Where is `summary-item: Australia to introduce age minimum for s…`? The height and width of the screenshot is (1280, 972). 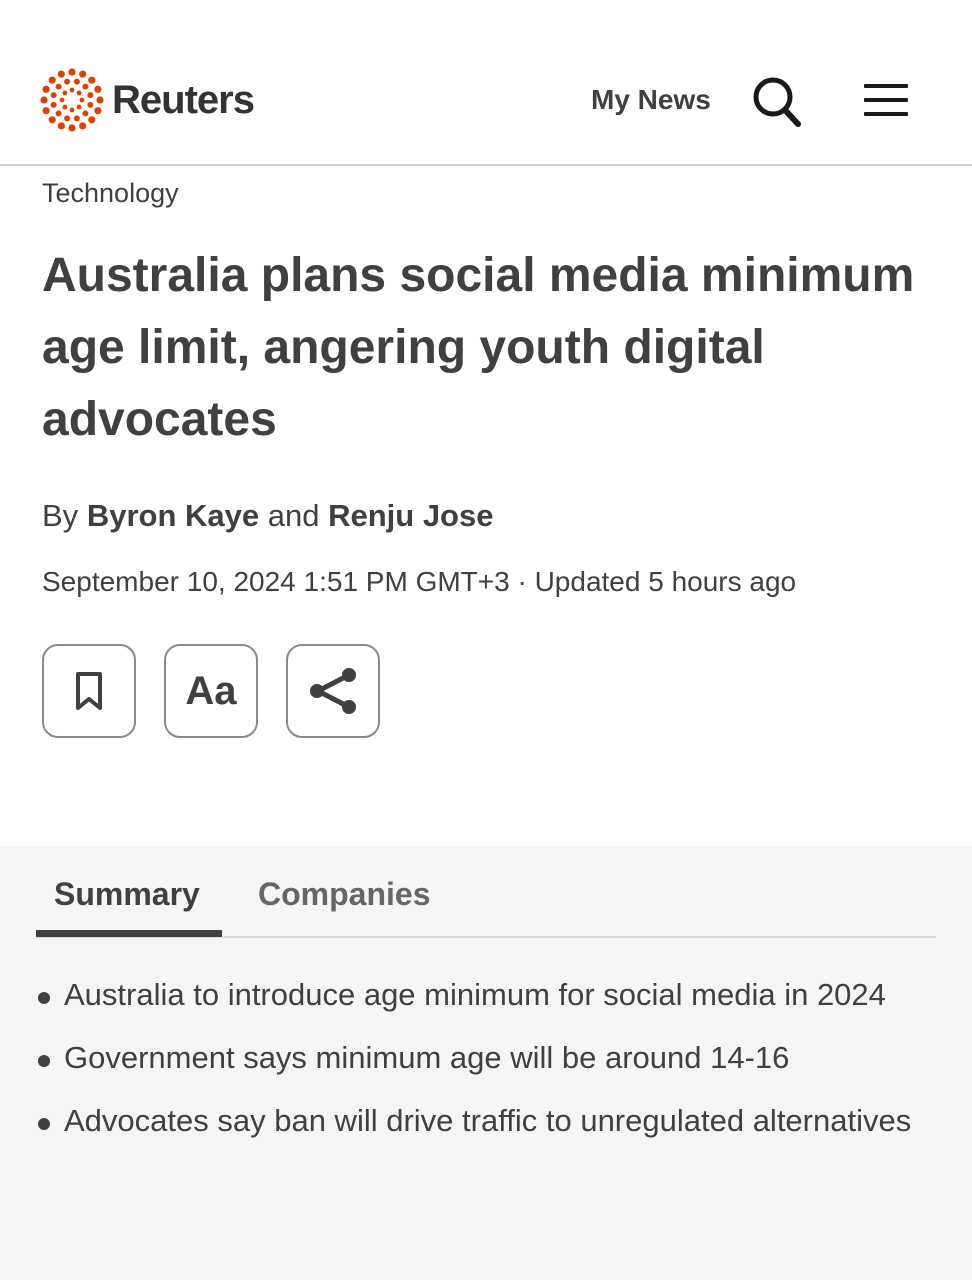
summary-item: Australia to introduce age minimum for s… is located at coordinates (476, 995).